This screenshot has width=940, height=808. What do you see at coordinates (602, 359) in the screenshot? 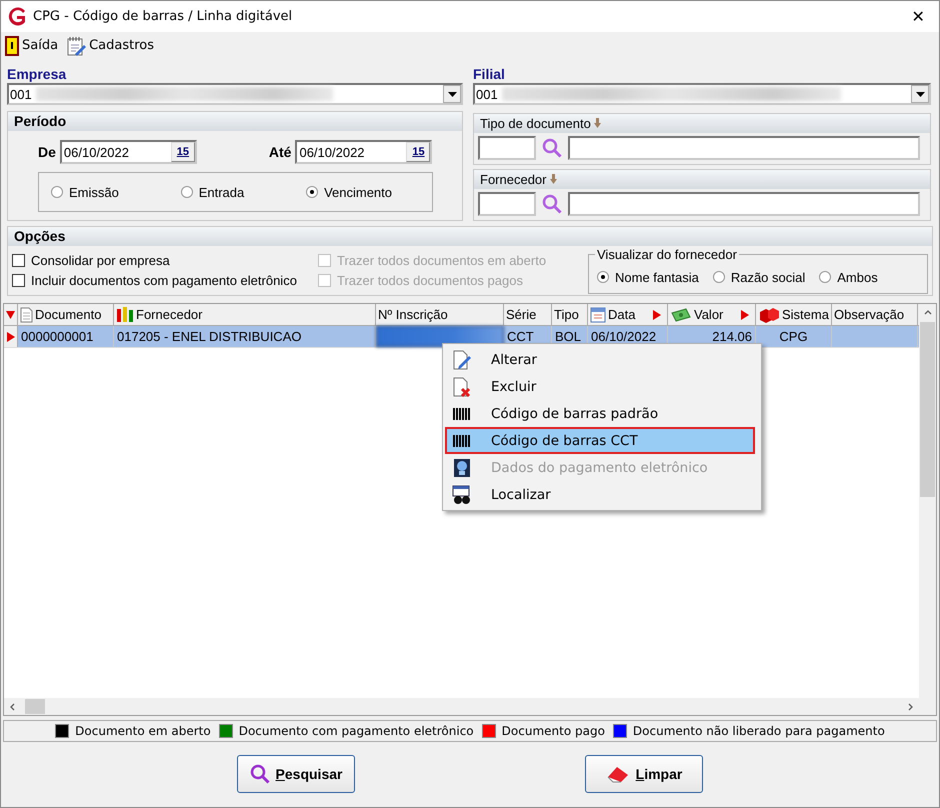
I see `menu-item: Alterar` at bounding box center [602, 359].